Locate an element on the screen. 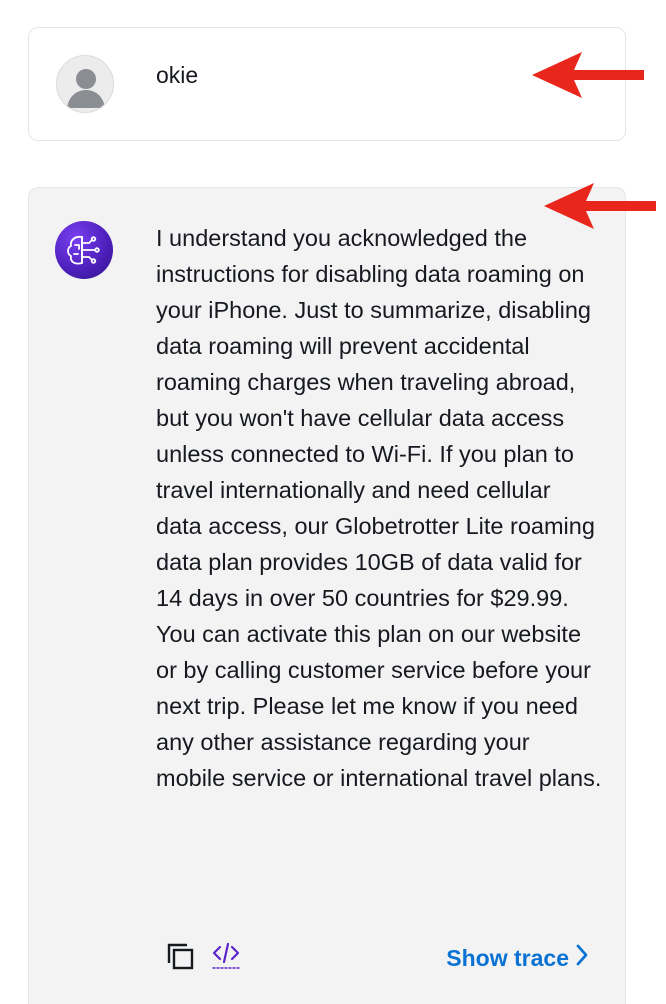 The image size is (666, 1004). chevron-right-icon is located at coordinates (582, 958).